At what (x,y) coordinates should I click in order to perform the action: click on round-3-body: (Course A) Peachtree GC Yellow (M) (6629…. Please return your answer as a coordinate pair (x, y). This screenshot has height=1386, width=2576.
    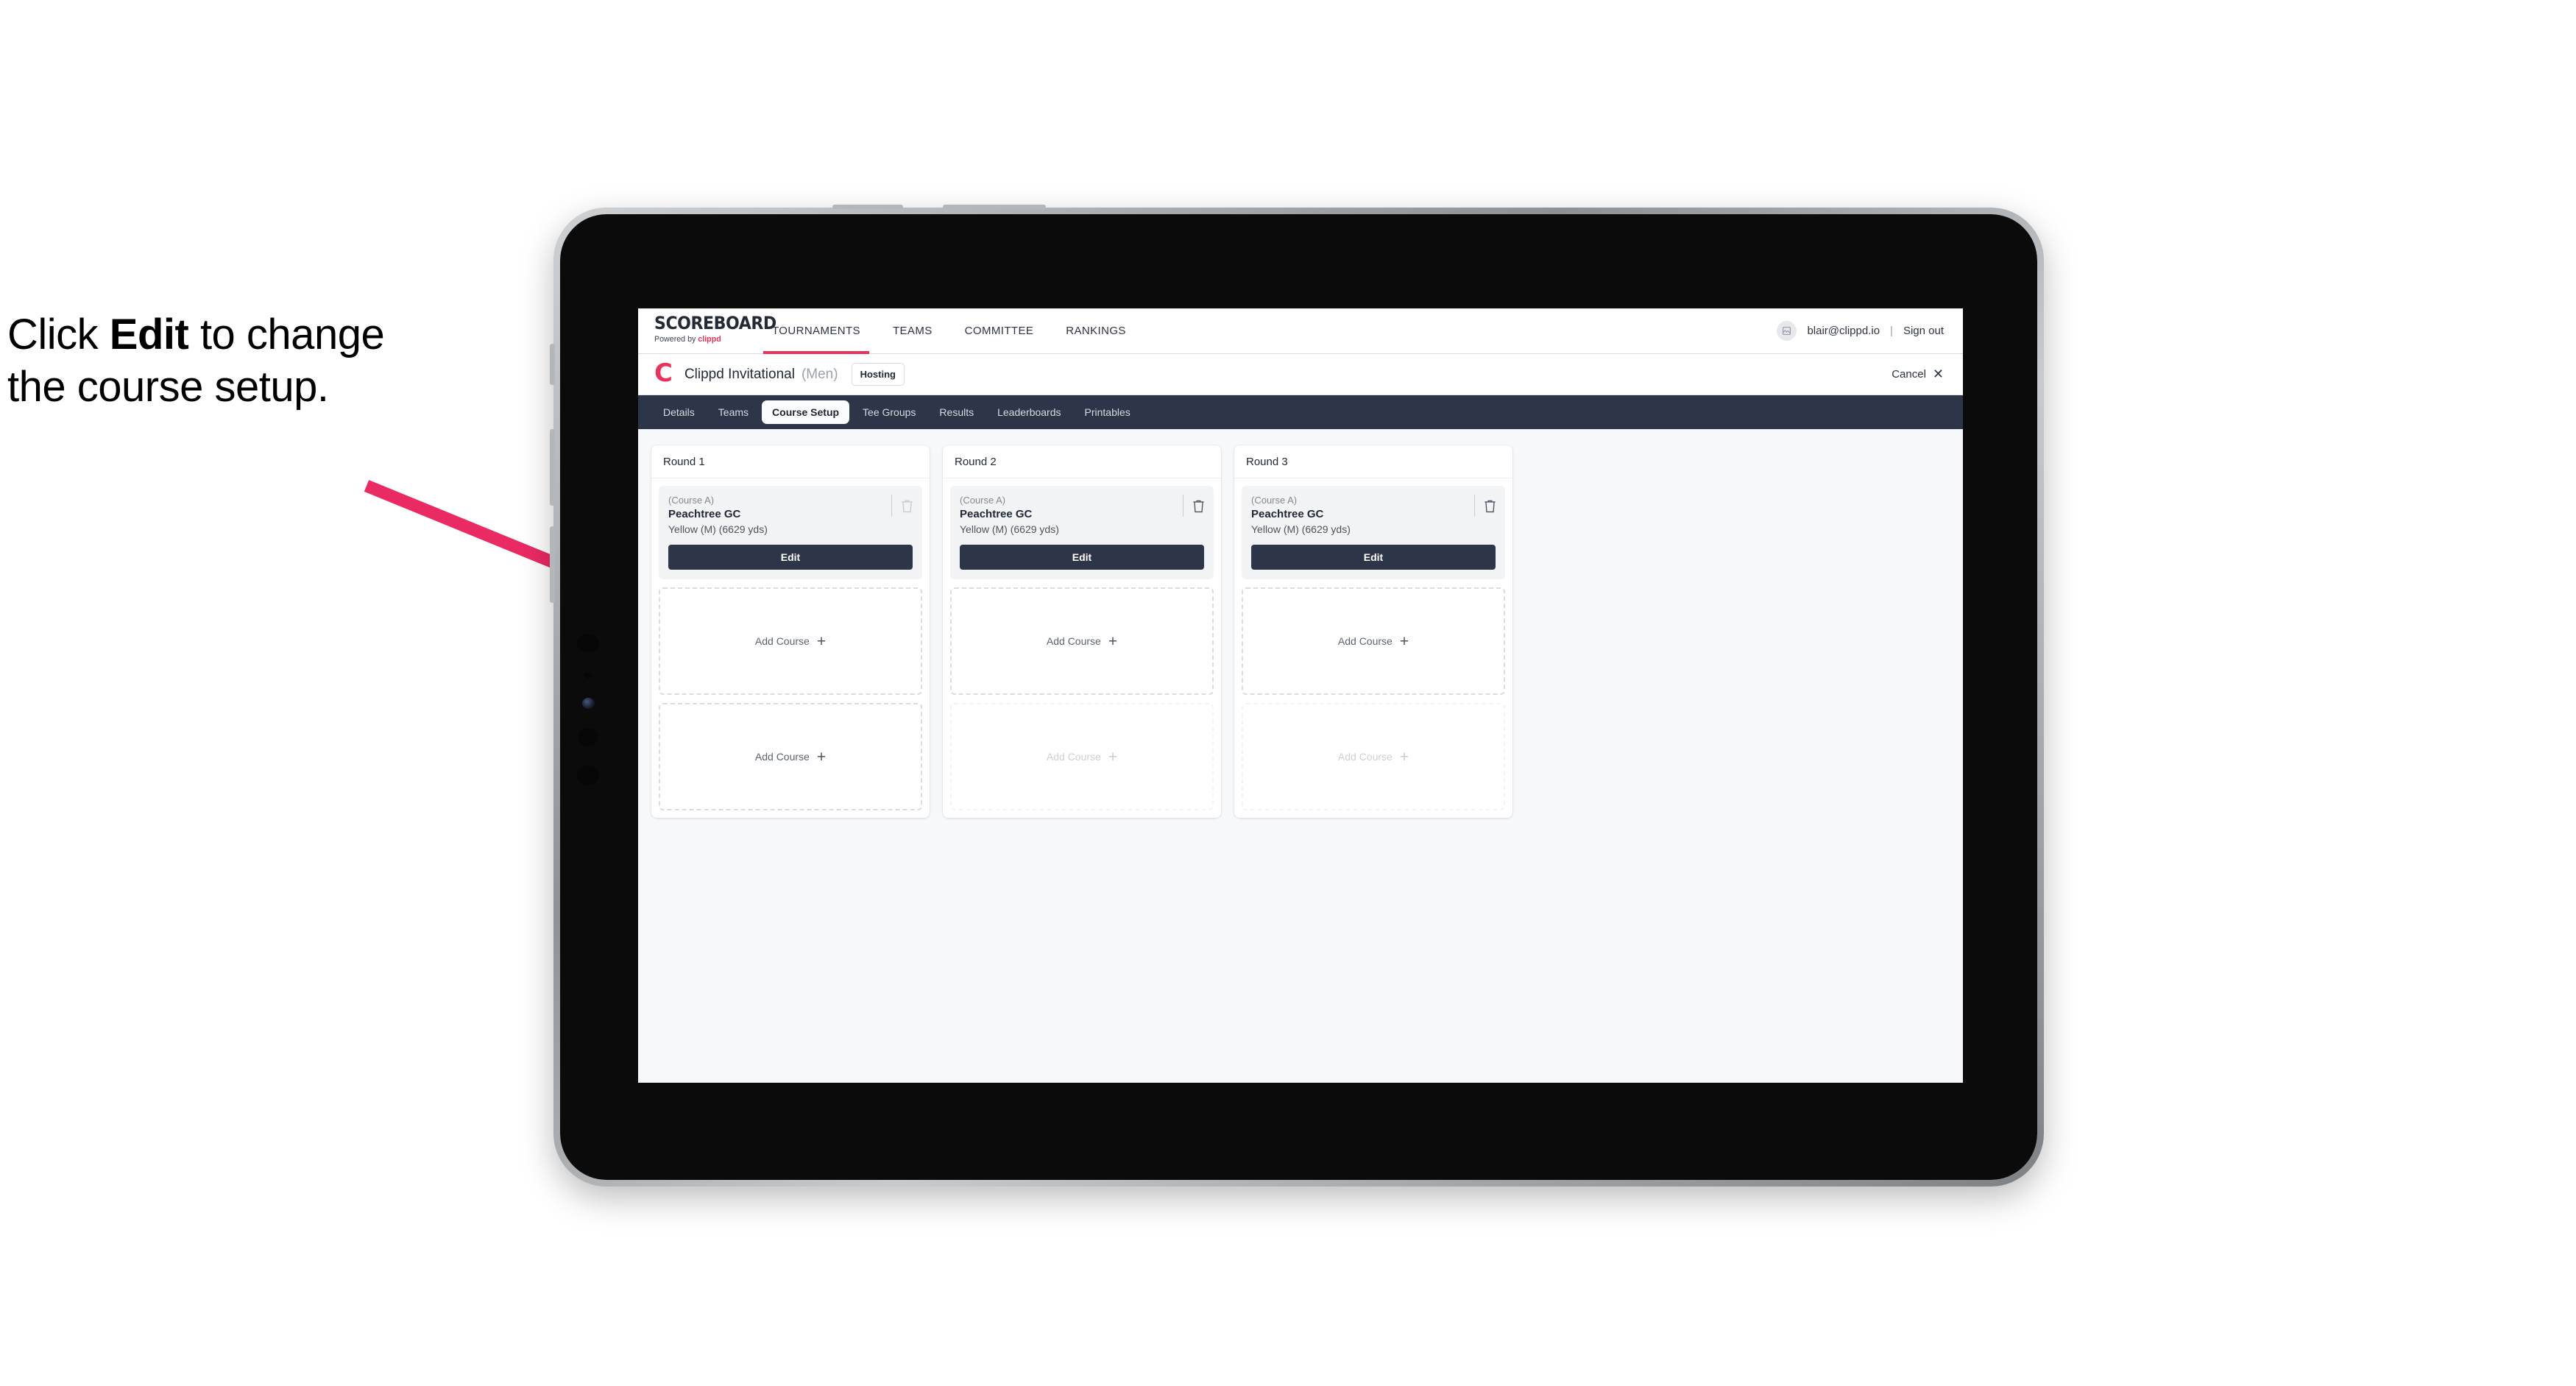
    Looking at the image, I should click on (1373, 644).